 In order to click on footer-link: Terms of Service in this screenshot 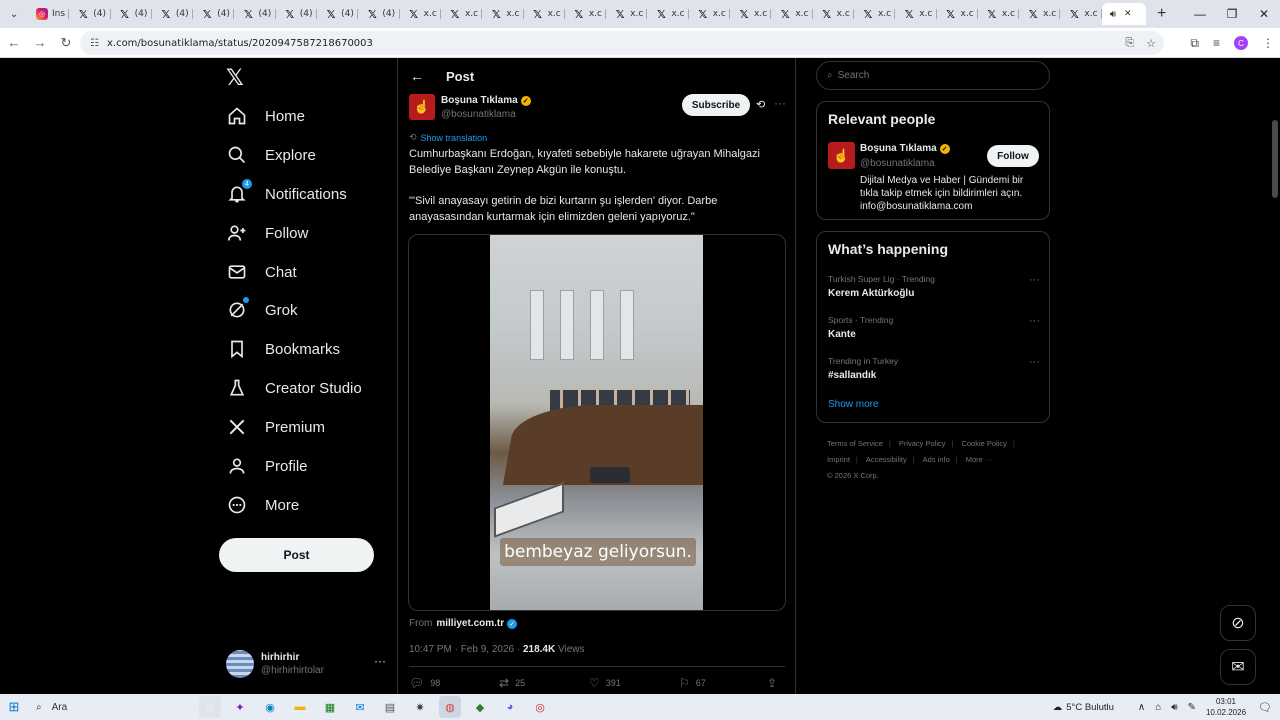, I will do `click(855, 443)`.